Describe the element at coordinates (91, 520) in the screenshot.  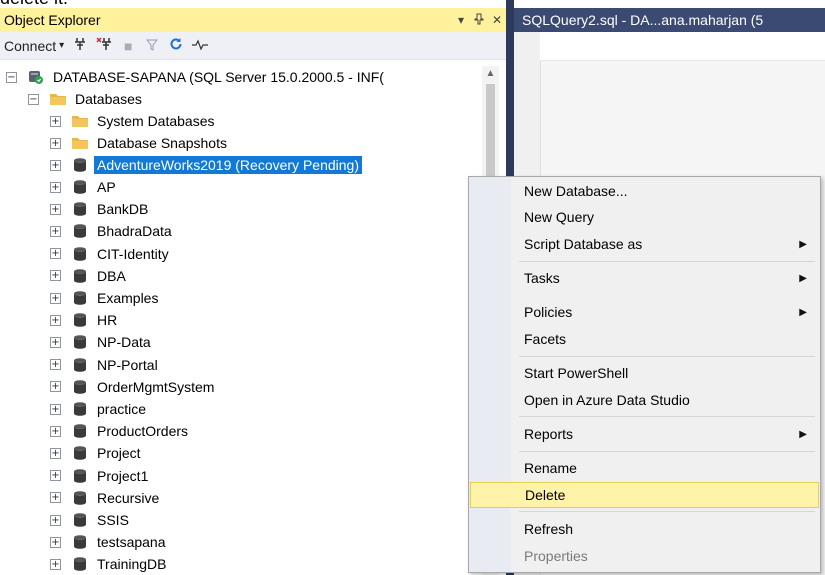
I see `tree-node-database: + SSIS` at that location.